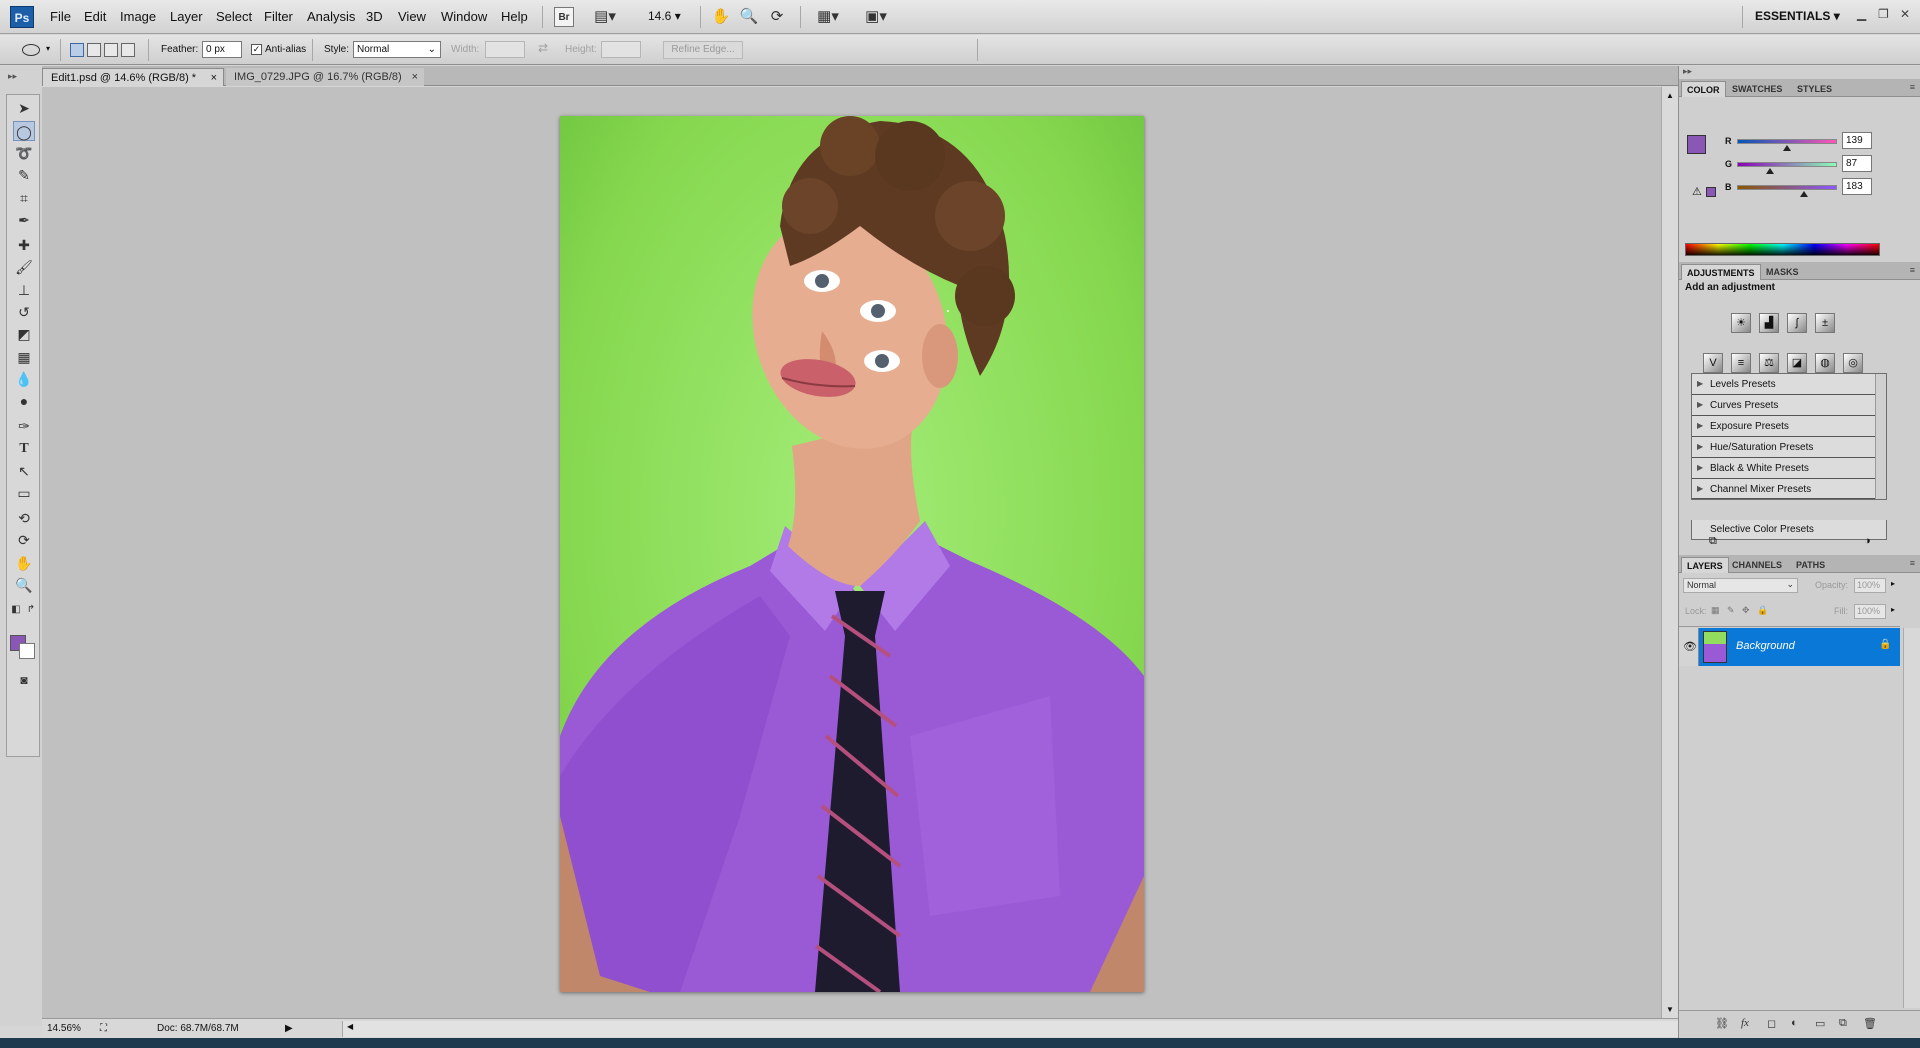 The image size is (1920, 1048). What do you see at coordinates (464, 16) in the screenshot?
I see `menu-window: Window` at bounding box center [464, 16].